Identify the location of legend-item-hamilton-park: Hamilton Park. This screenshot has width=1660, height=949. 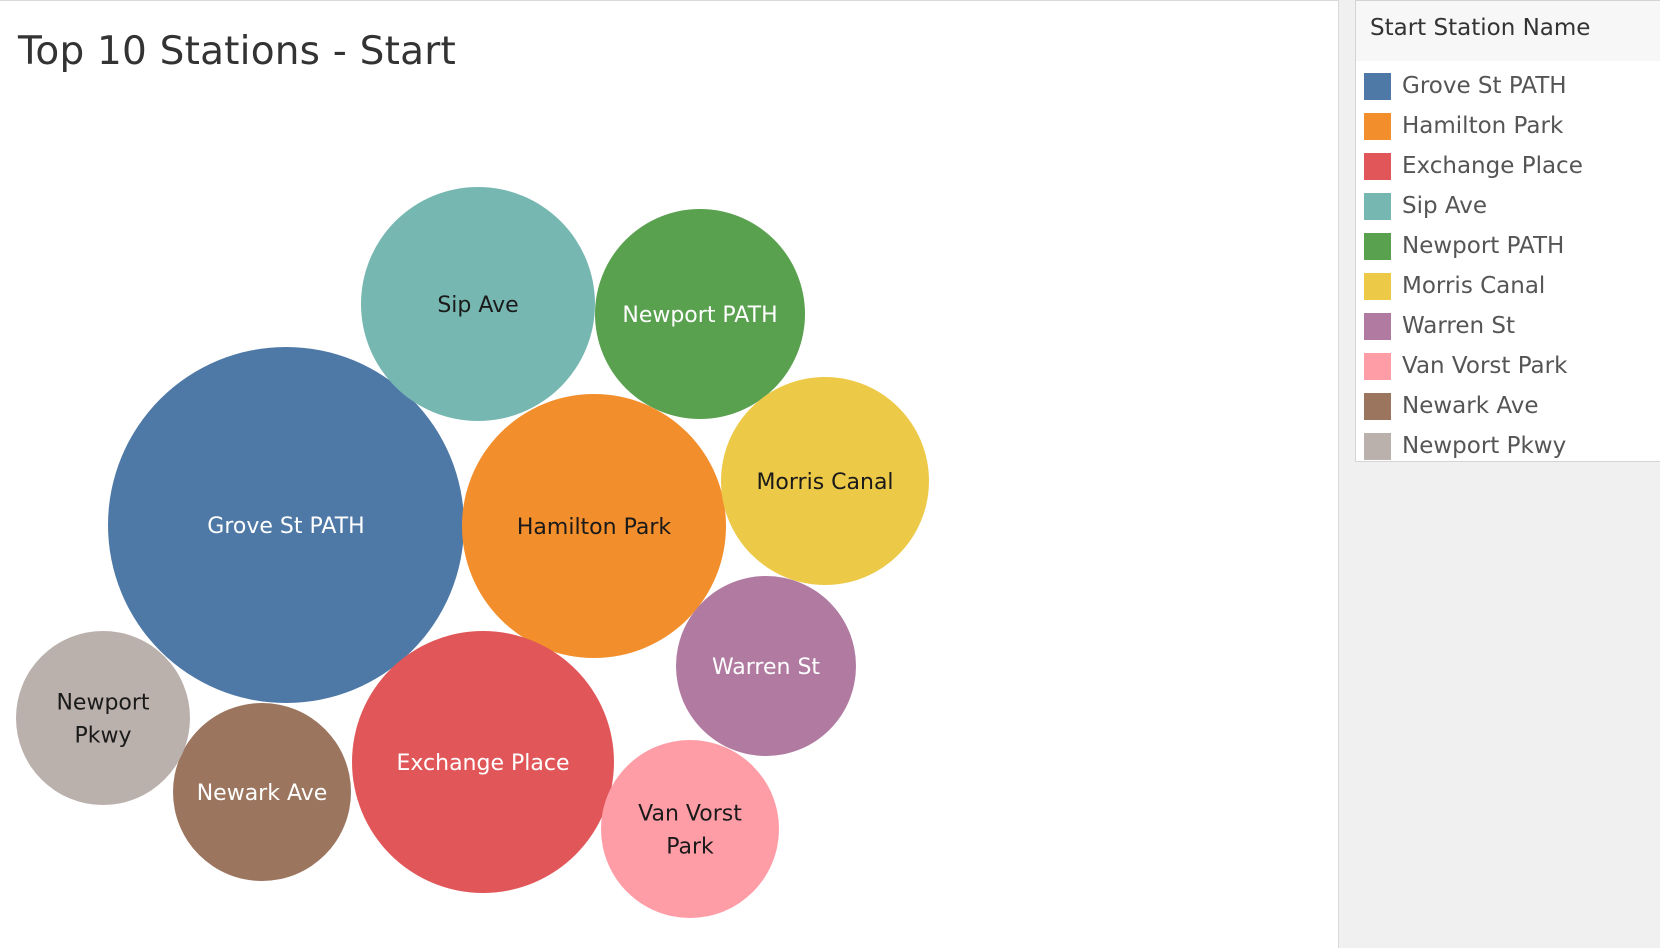
(1508, 126).